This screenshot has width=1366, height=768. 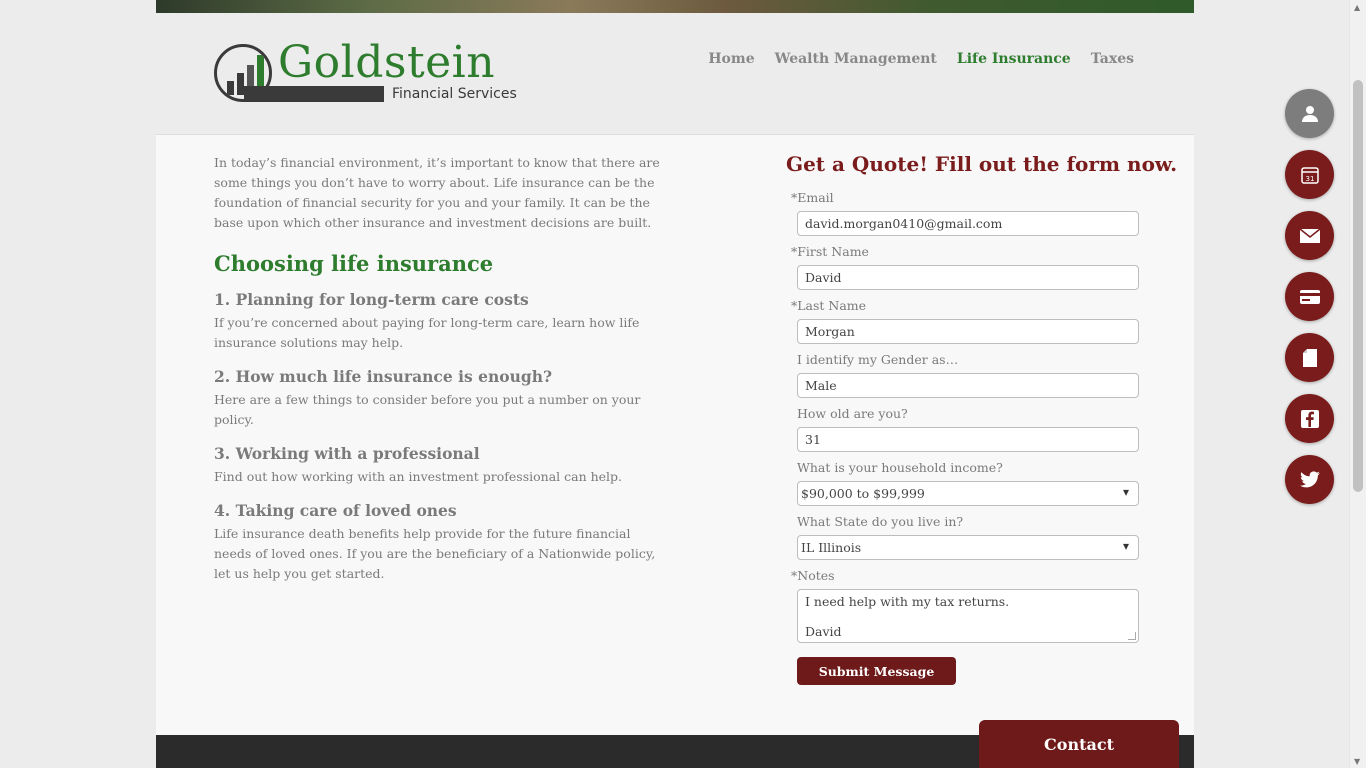 What do you see at coordinates (1112, 59) in the screenshot?
I see `nav-taxes: Taxes` at bounding box center [1112, 59].